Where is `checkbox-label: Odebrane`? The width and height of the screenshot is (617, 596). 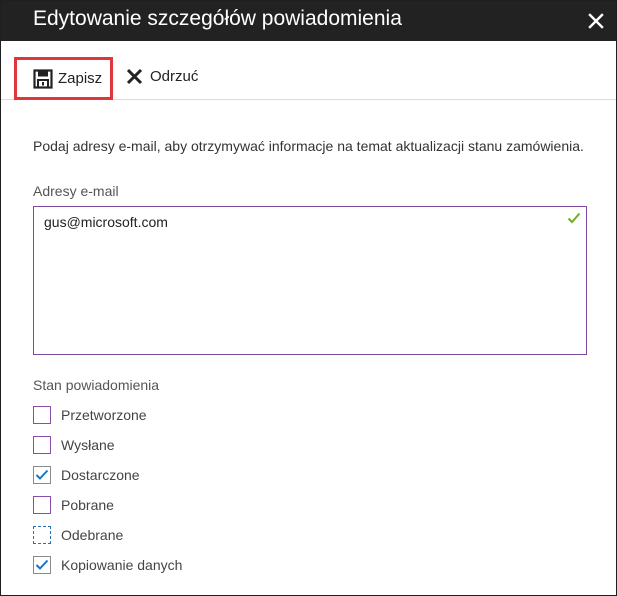 checkbox-label: Odebrane is located at coordinates (92, 535).